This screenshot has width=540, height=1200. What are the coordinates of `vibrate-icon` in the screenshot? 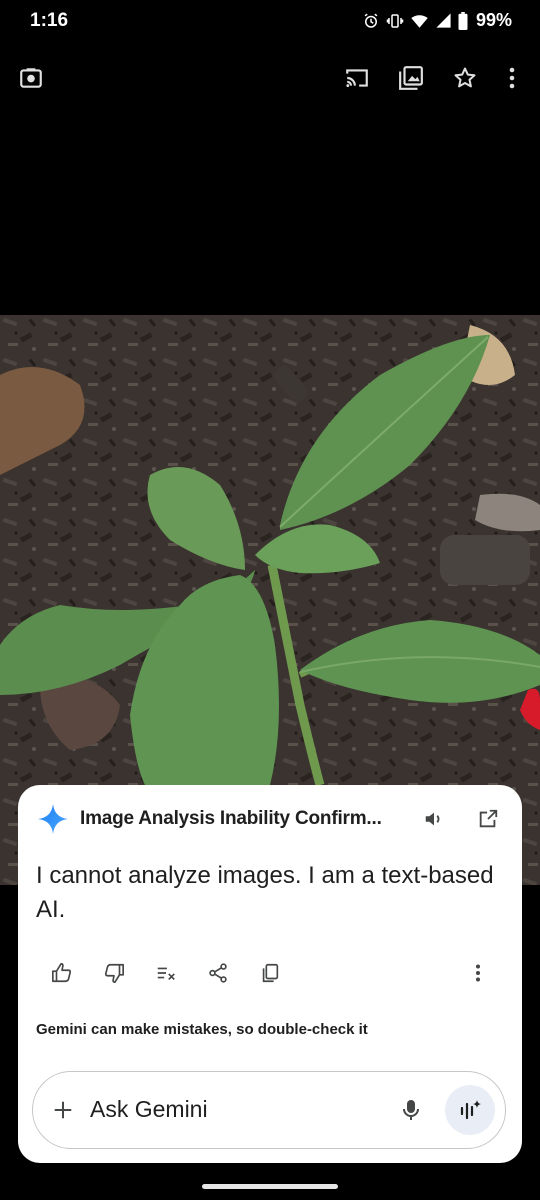 It's located at (395, 21).